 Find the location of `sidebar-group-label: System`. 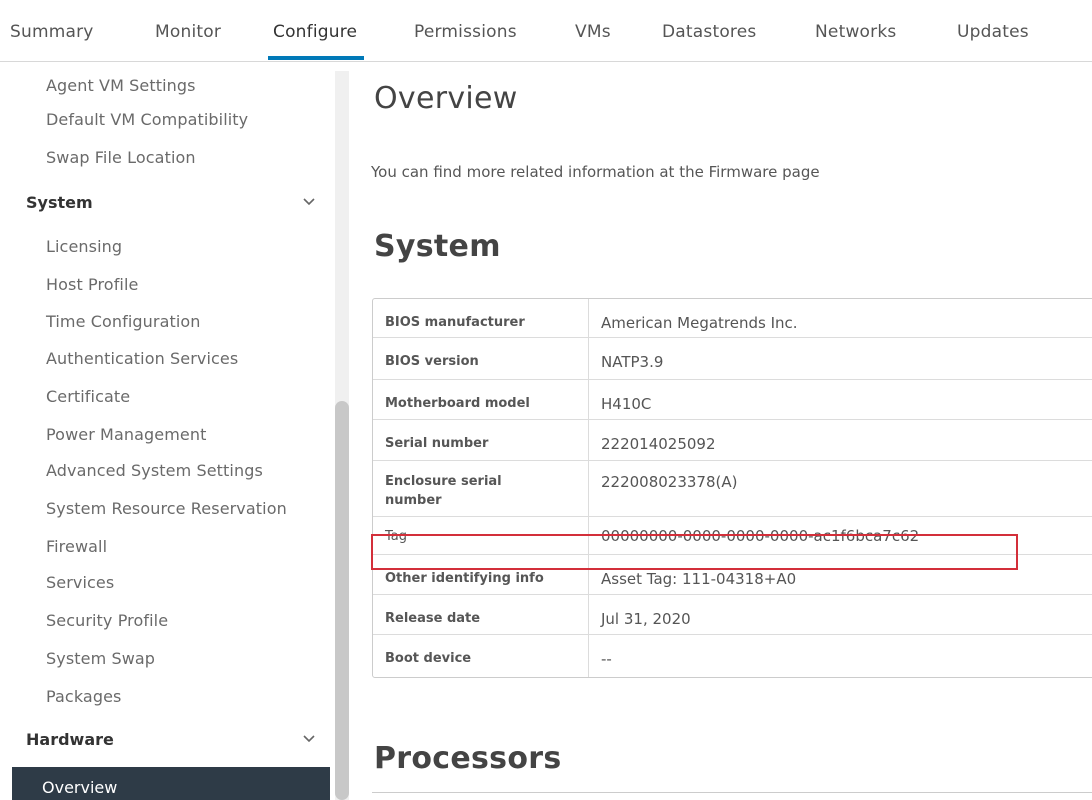

sidebar-group-label: System is located at coordinates (59, 202).